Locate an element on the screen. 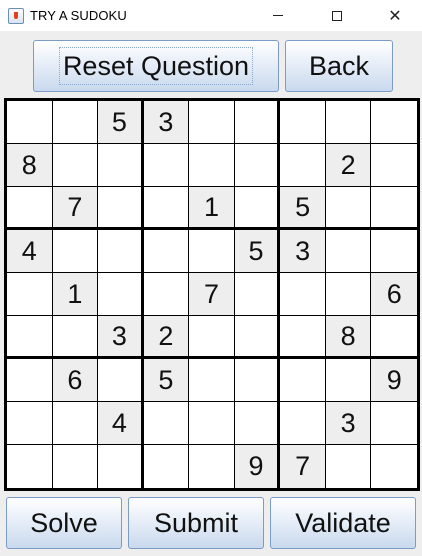  sudoku-cell-r9-c1 is located at coordinates (30, 466).